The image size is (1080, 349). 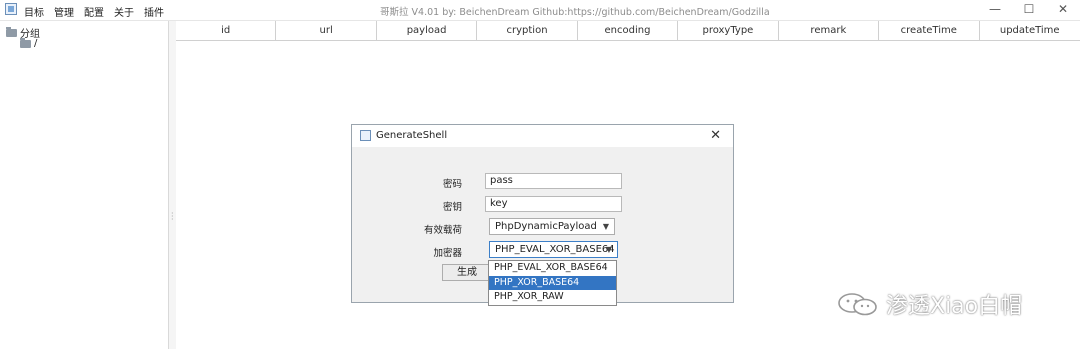 I want to click on key-label: 密钥, so click(x=452, y=207).